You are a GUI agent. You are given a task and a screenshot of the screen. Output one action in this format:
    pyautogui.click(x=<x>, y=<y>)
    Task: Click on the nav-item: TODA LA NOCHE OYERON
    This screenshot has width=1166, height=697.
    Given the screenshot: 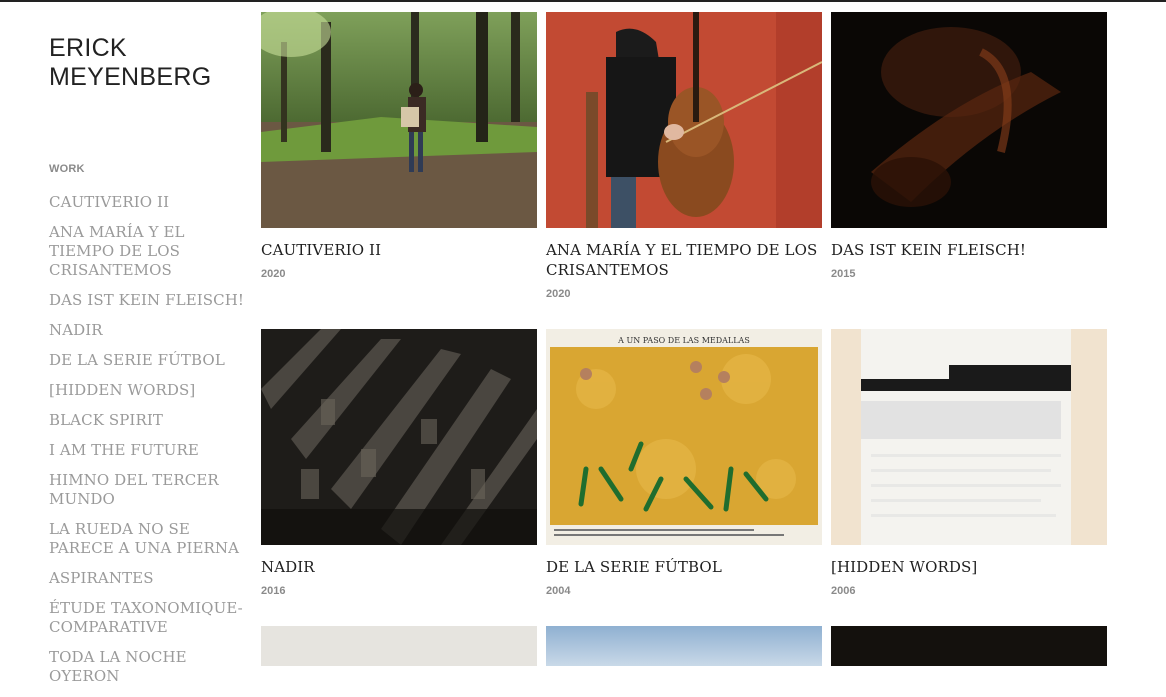 What is the action you would take?
    pyautogui.click(x=149, y=667)
    